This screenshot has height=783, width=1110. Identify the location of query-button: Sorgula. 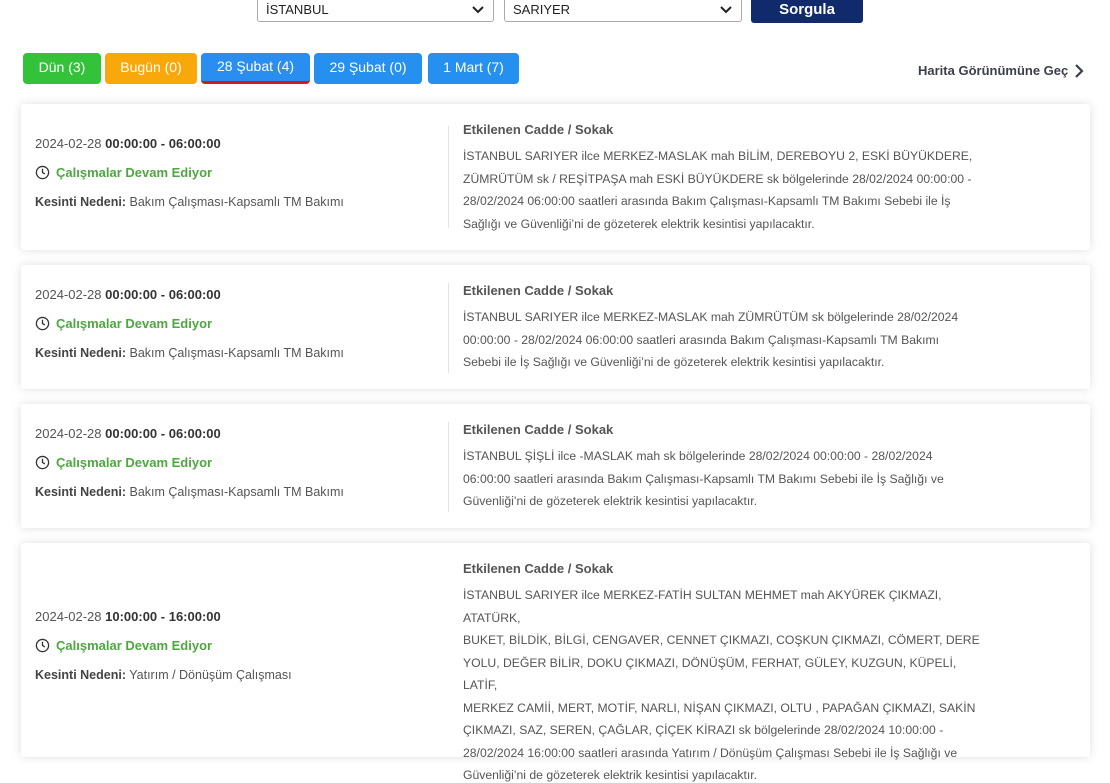
(807, 11).